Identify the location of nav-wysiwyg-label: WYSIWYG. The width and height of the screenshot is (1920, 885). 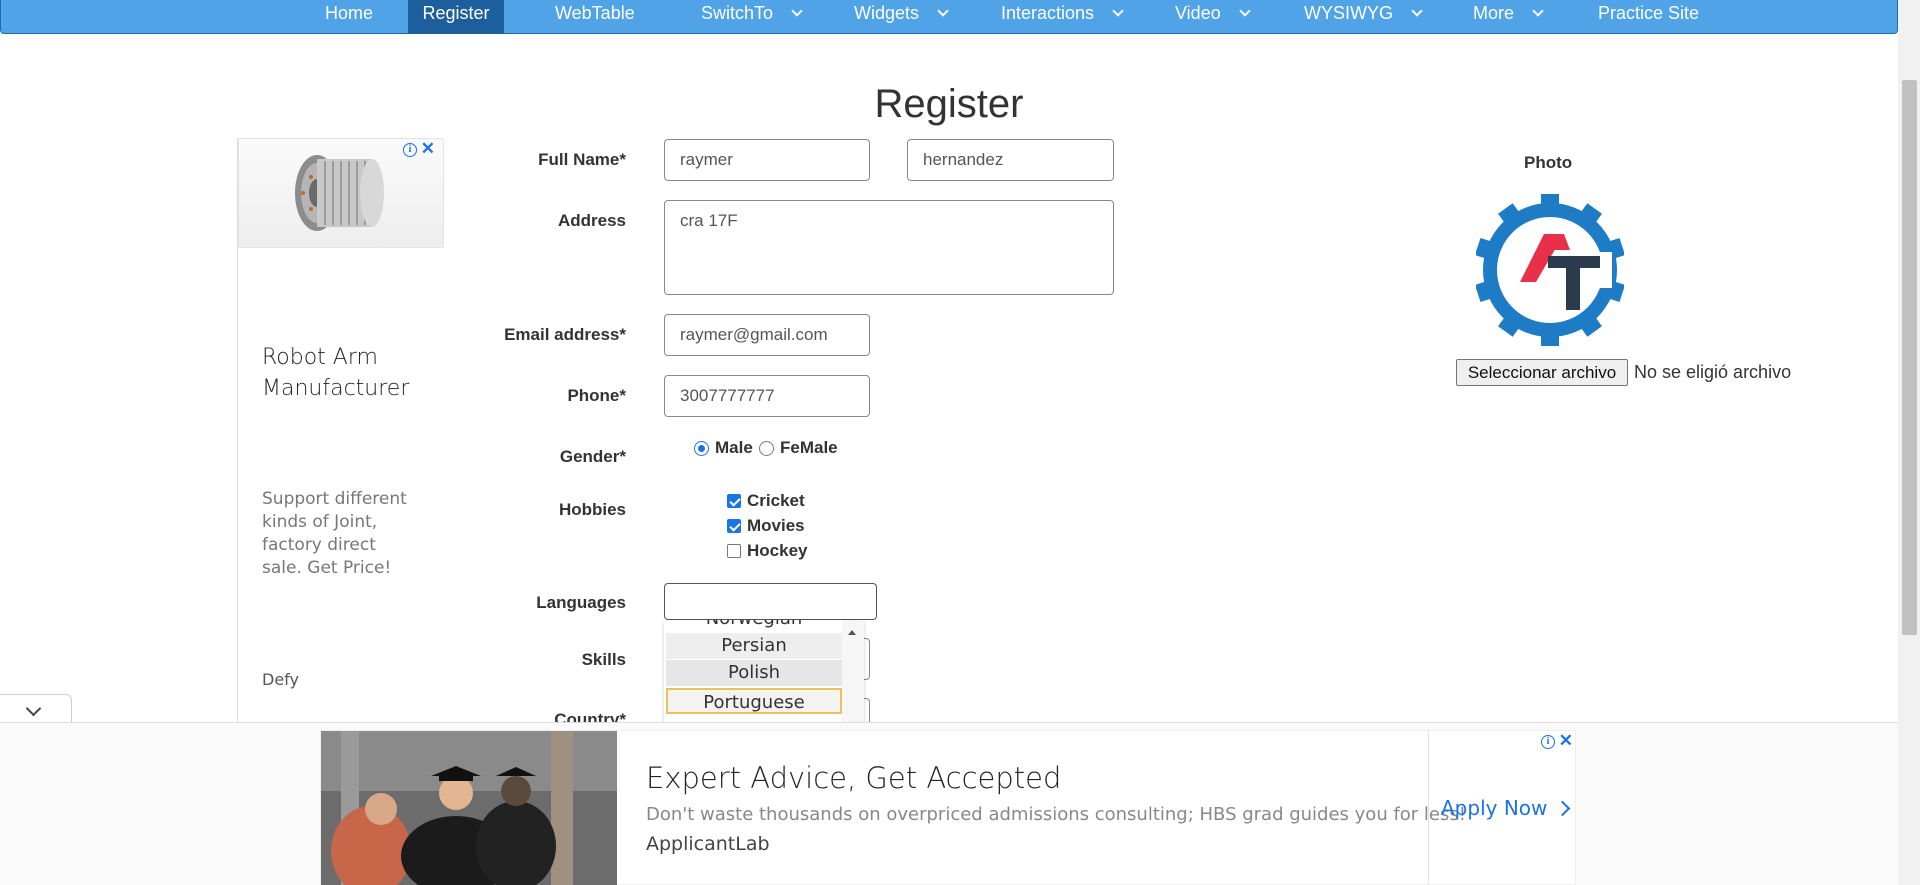
(1348, 13).